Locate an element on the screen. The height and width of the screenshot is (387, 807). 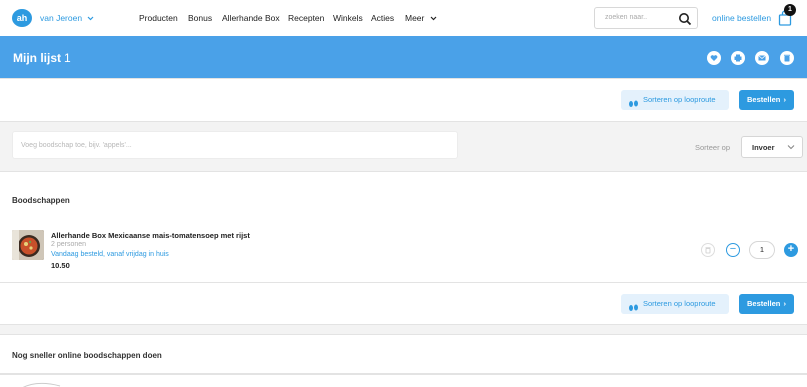
search-icon is located at coordinates (685, 19).